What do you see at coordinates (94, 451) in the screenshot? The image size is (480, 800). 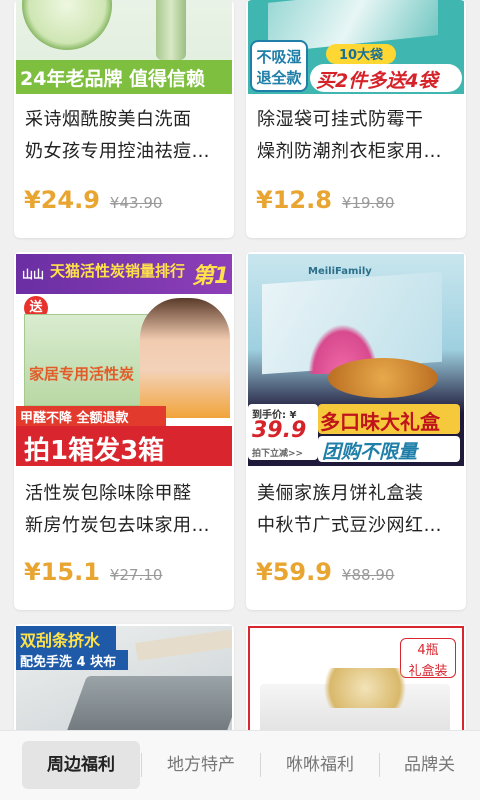 I see `promo-banner-text: 拍1箱发3箱` at bounding box center [94, 451].